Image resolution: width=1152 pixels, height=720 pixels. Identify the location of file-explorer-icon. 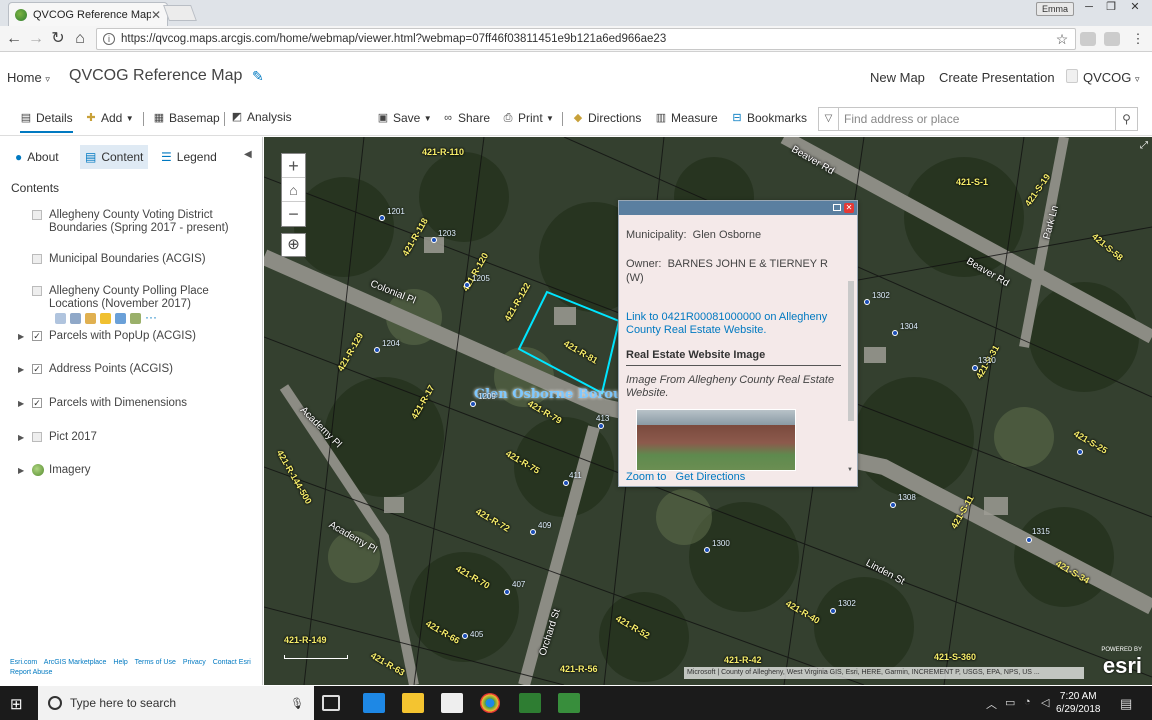
(413, 703).